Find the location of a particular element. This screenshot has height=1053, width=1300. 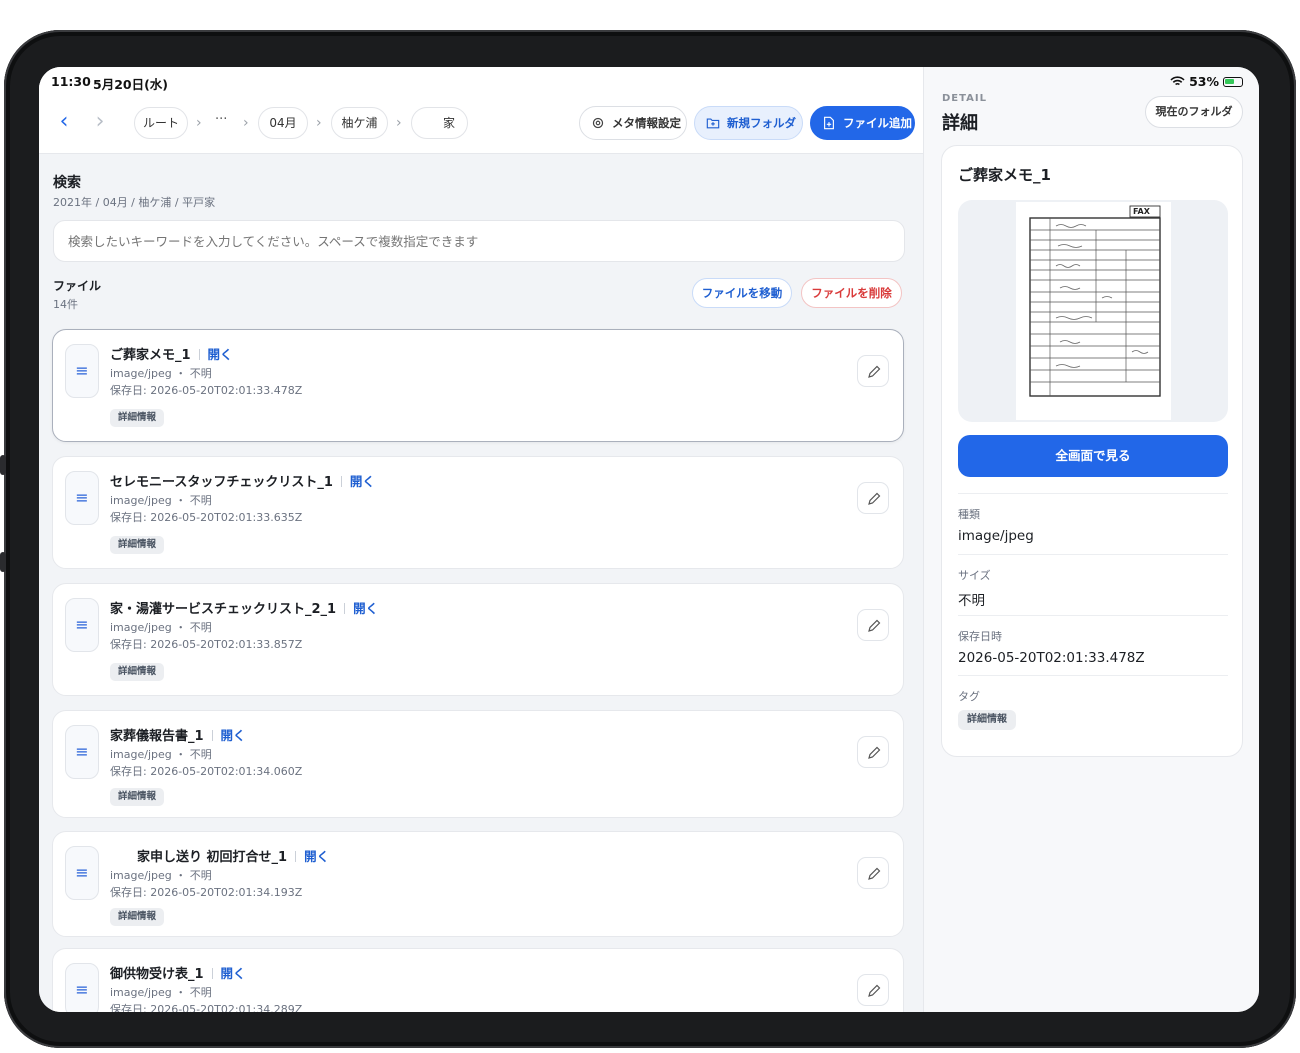

detail-eyebrow: DETAIL is located at coordinates (965, 98).